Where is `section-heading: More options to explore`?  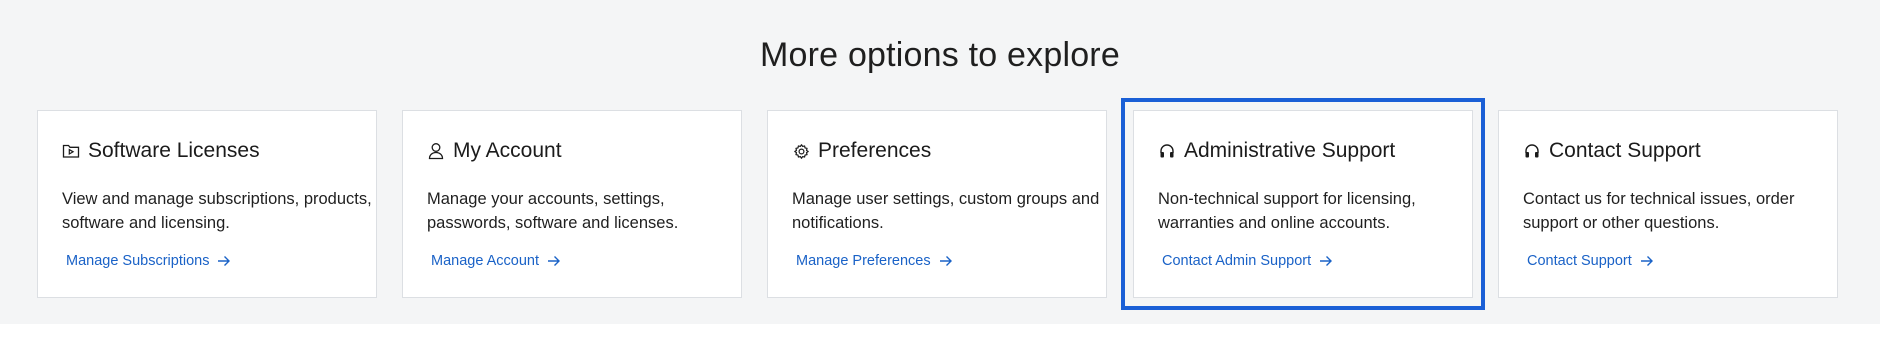 section-heading: More options to explore is located at coordinates (940, 55).